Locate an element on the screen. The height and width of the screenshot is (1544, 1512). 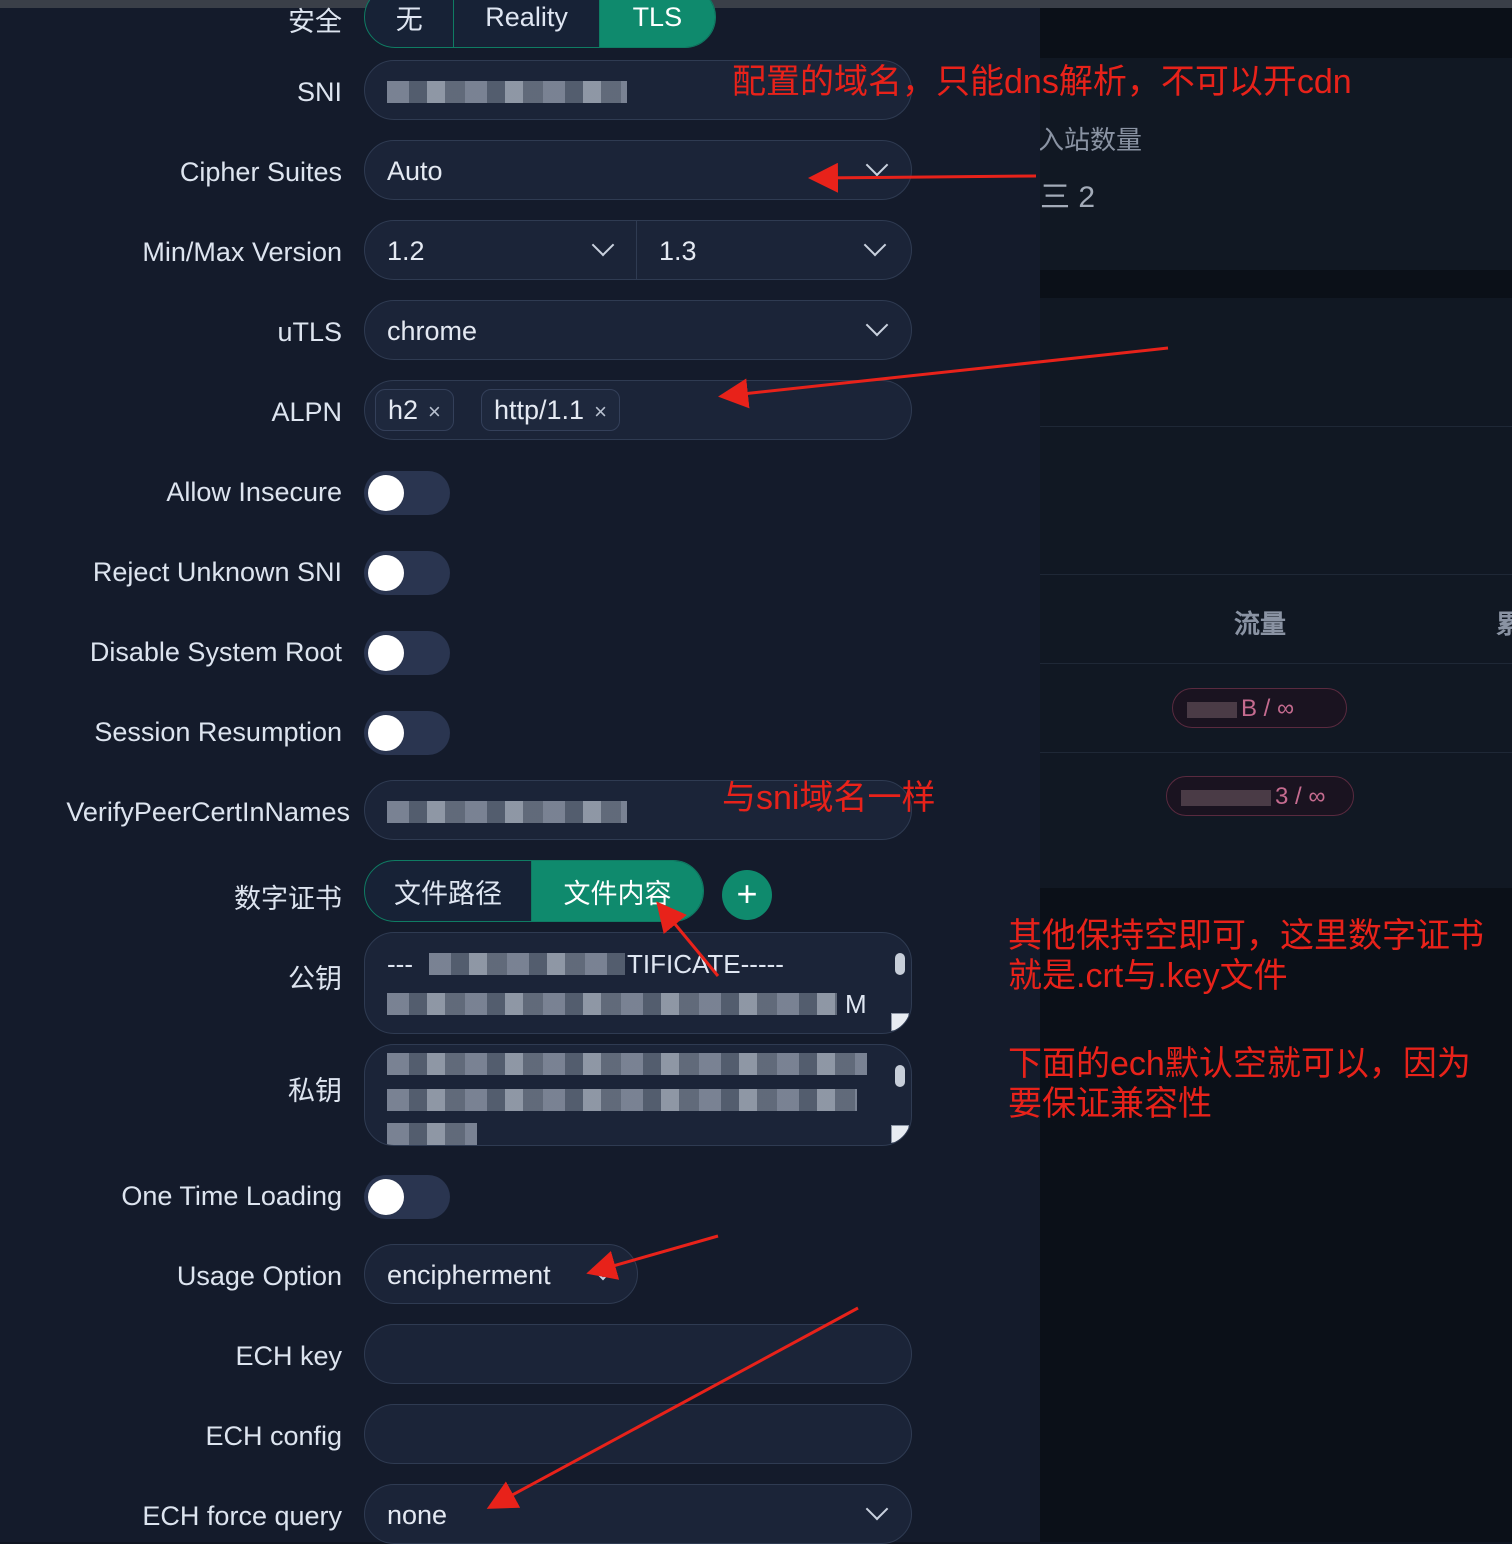
arrow-to-file-content is located at coordinates (688, 939).